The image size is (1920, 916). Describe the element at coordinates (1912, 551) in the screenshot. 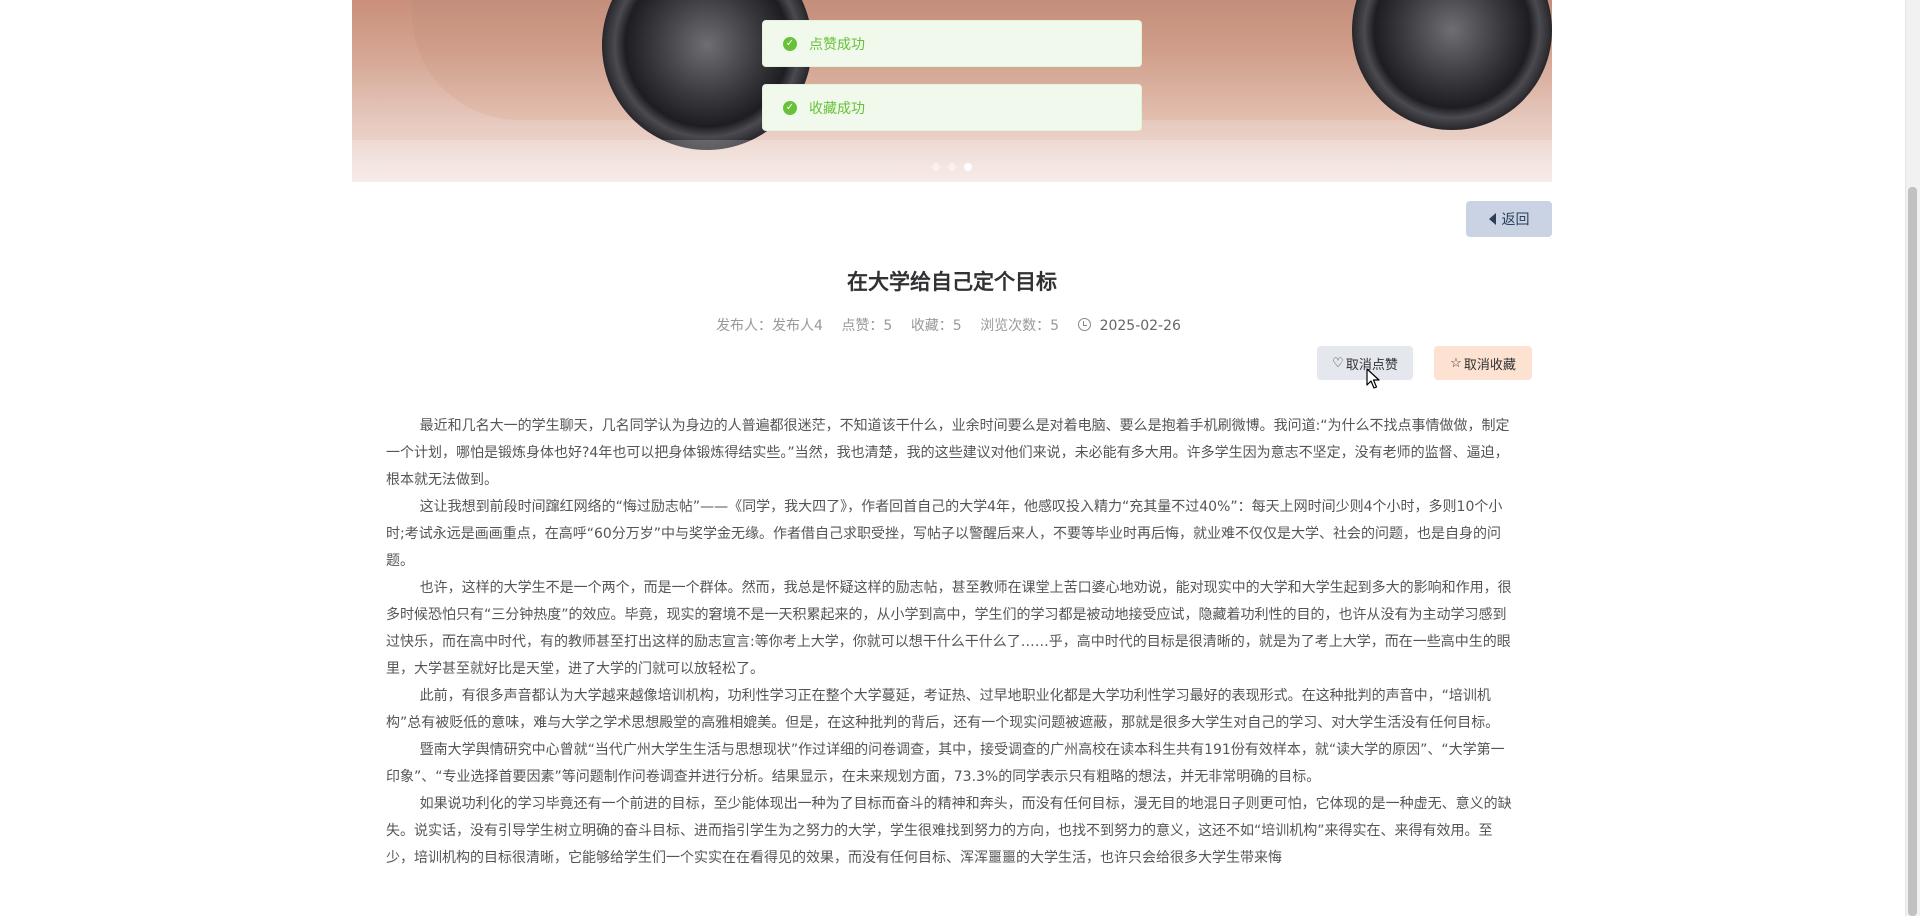

I see `scrollbar-thumb` at that location.